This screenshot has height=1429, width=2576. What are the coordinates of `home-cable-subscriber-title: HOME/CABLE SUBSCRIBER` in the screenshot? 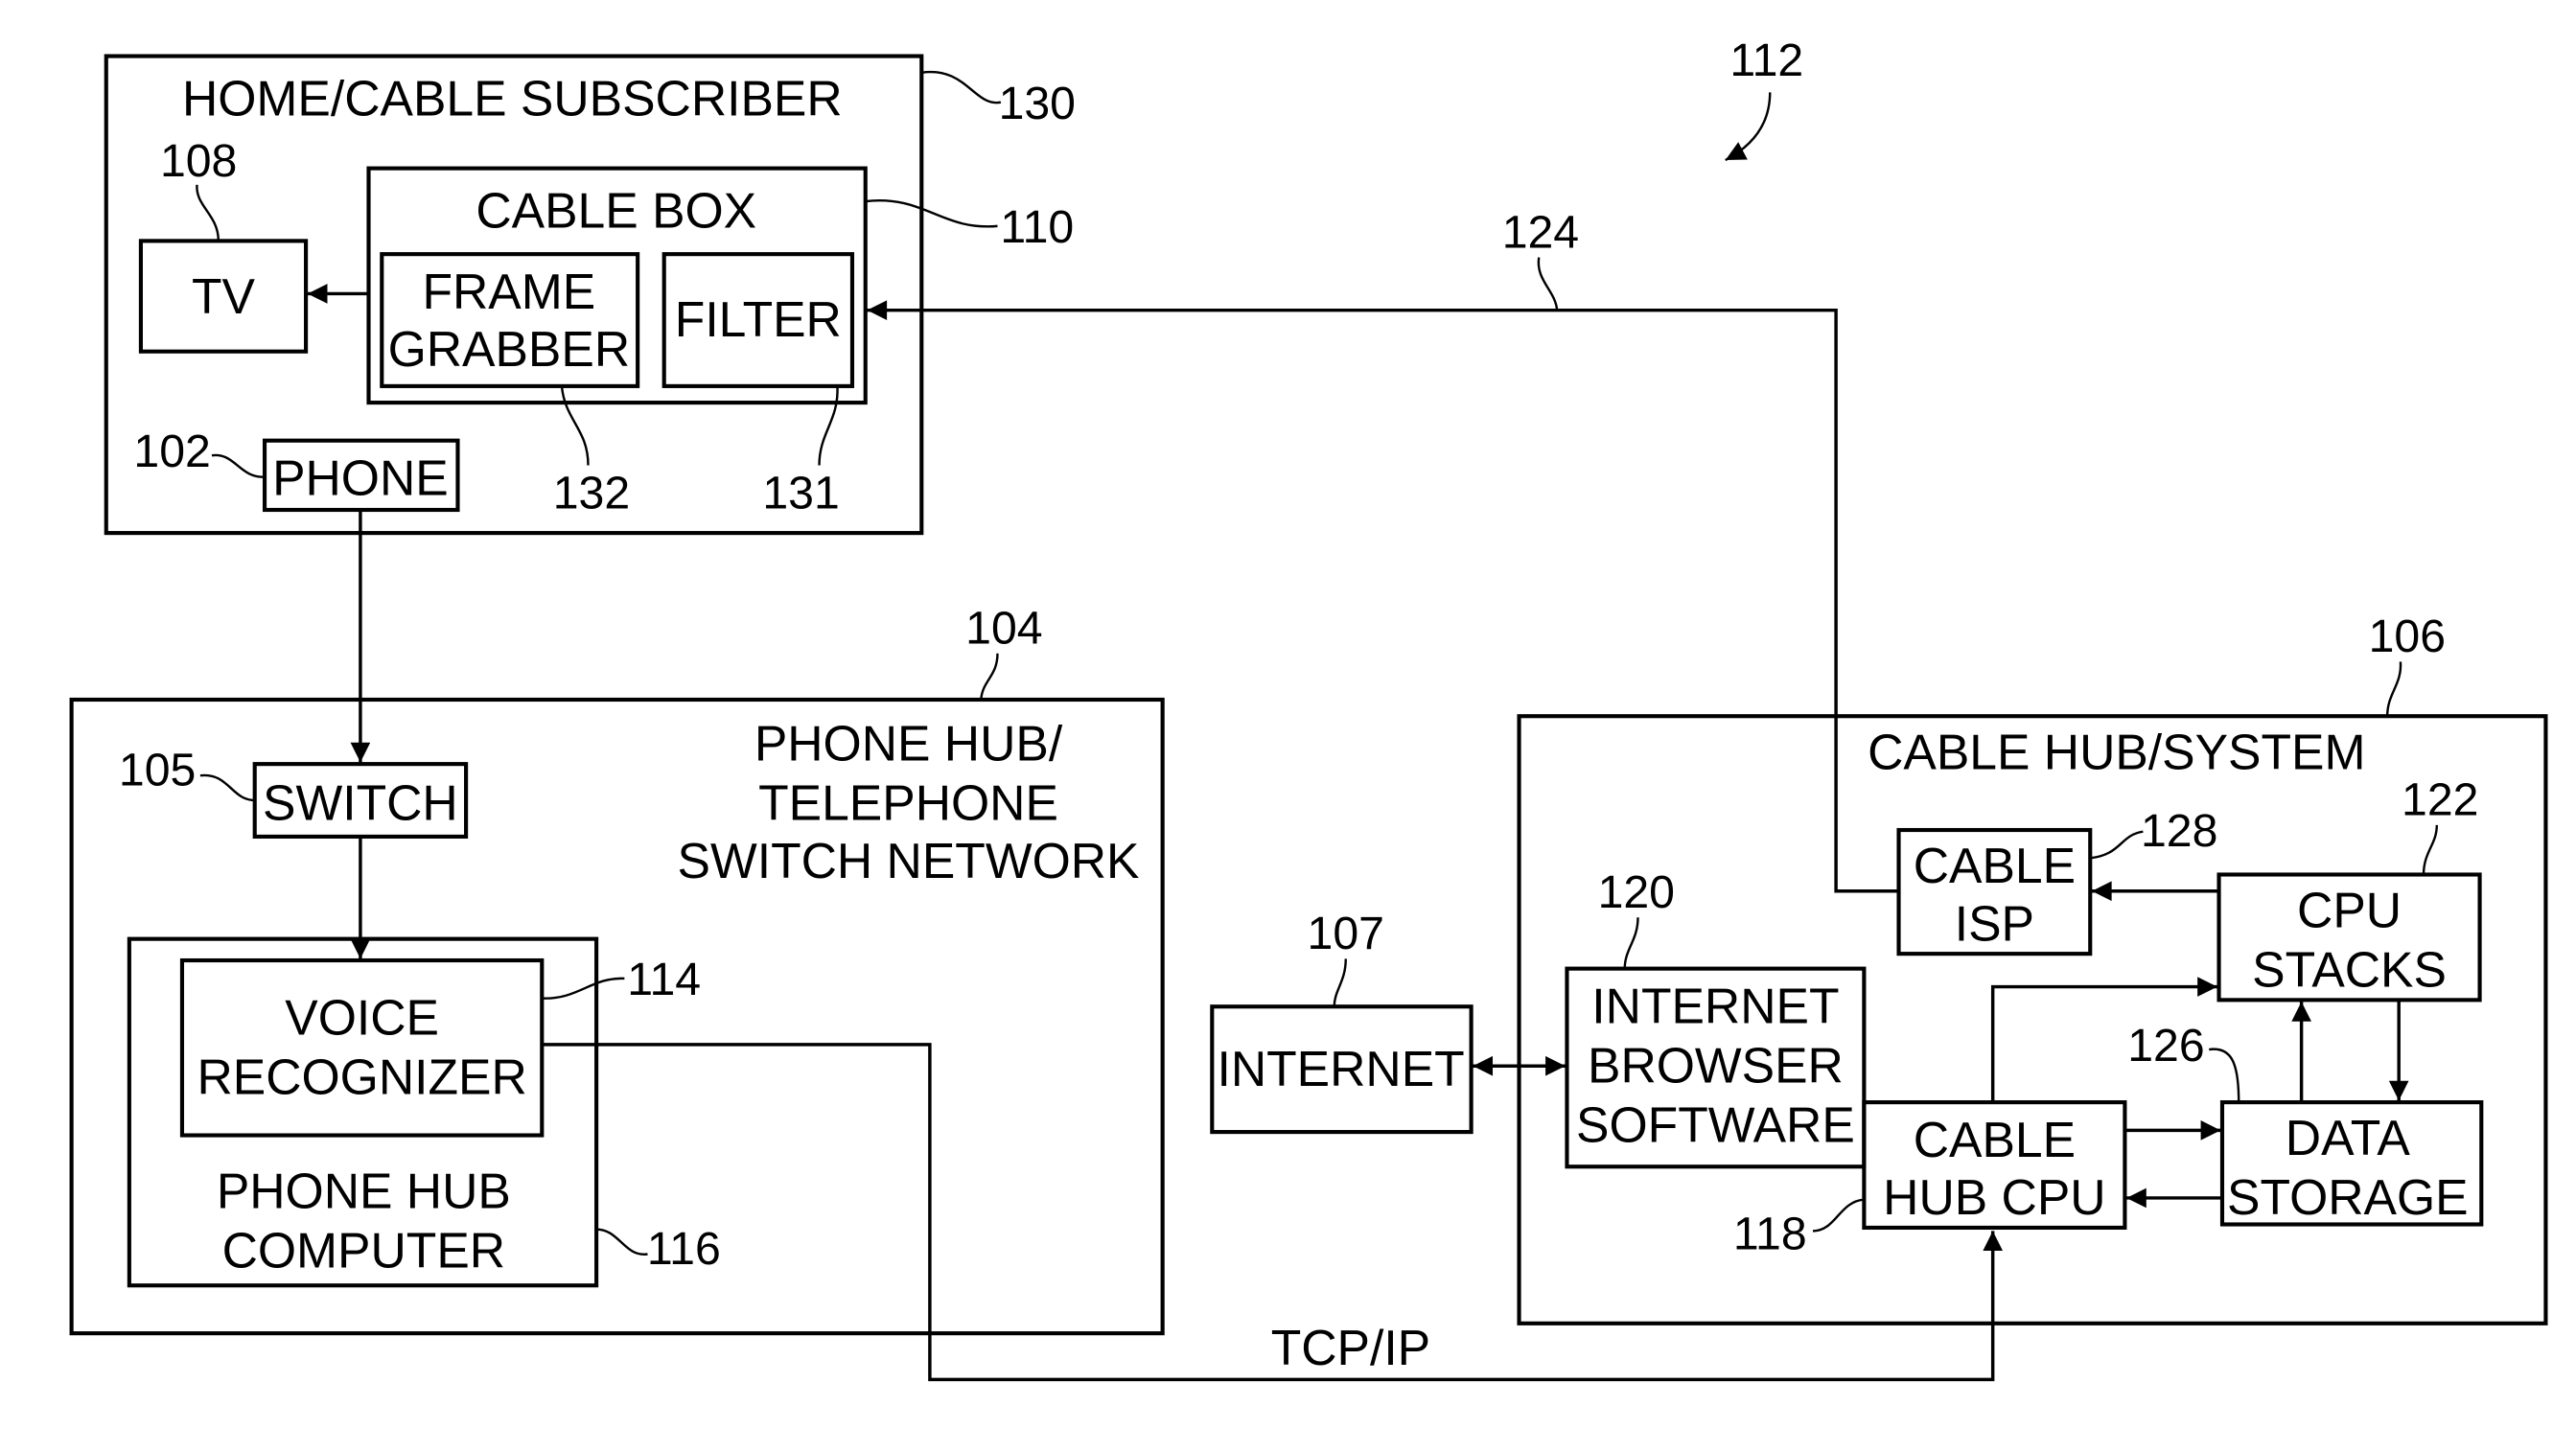 It's located at (512, 99).